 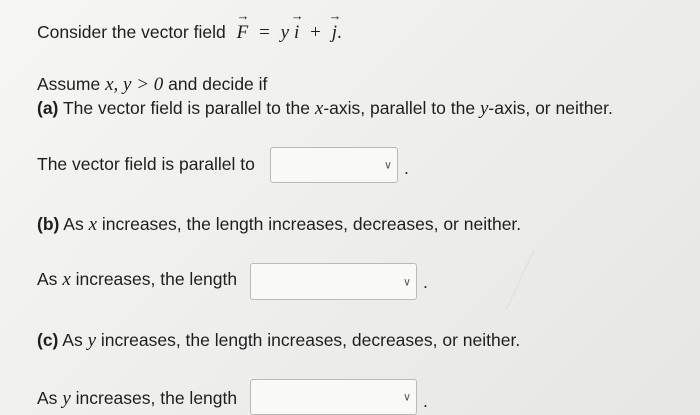 I want to click on assume-tail: and decide if, so click(x=218, y=84).